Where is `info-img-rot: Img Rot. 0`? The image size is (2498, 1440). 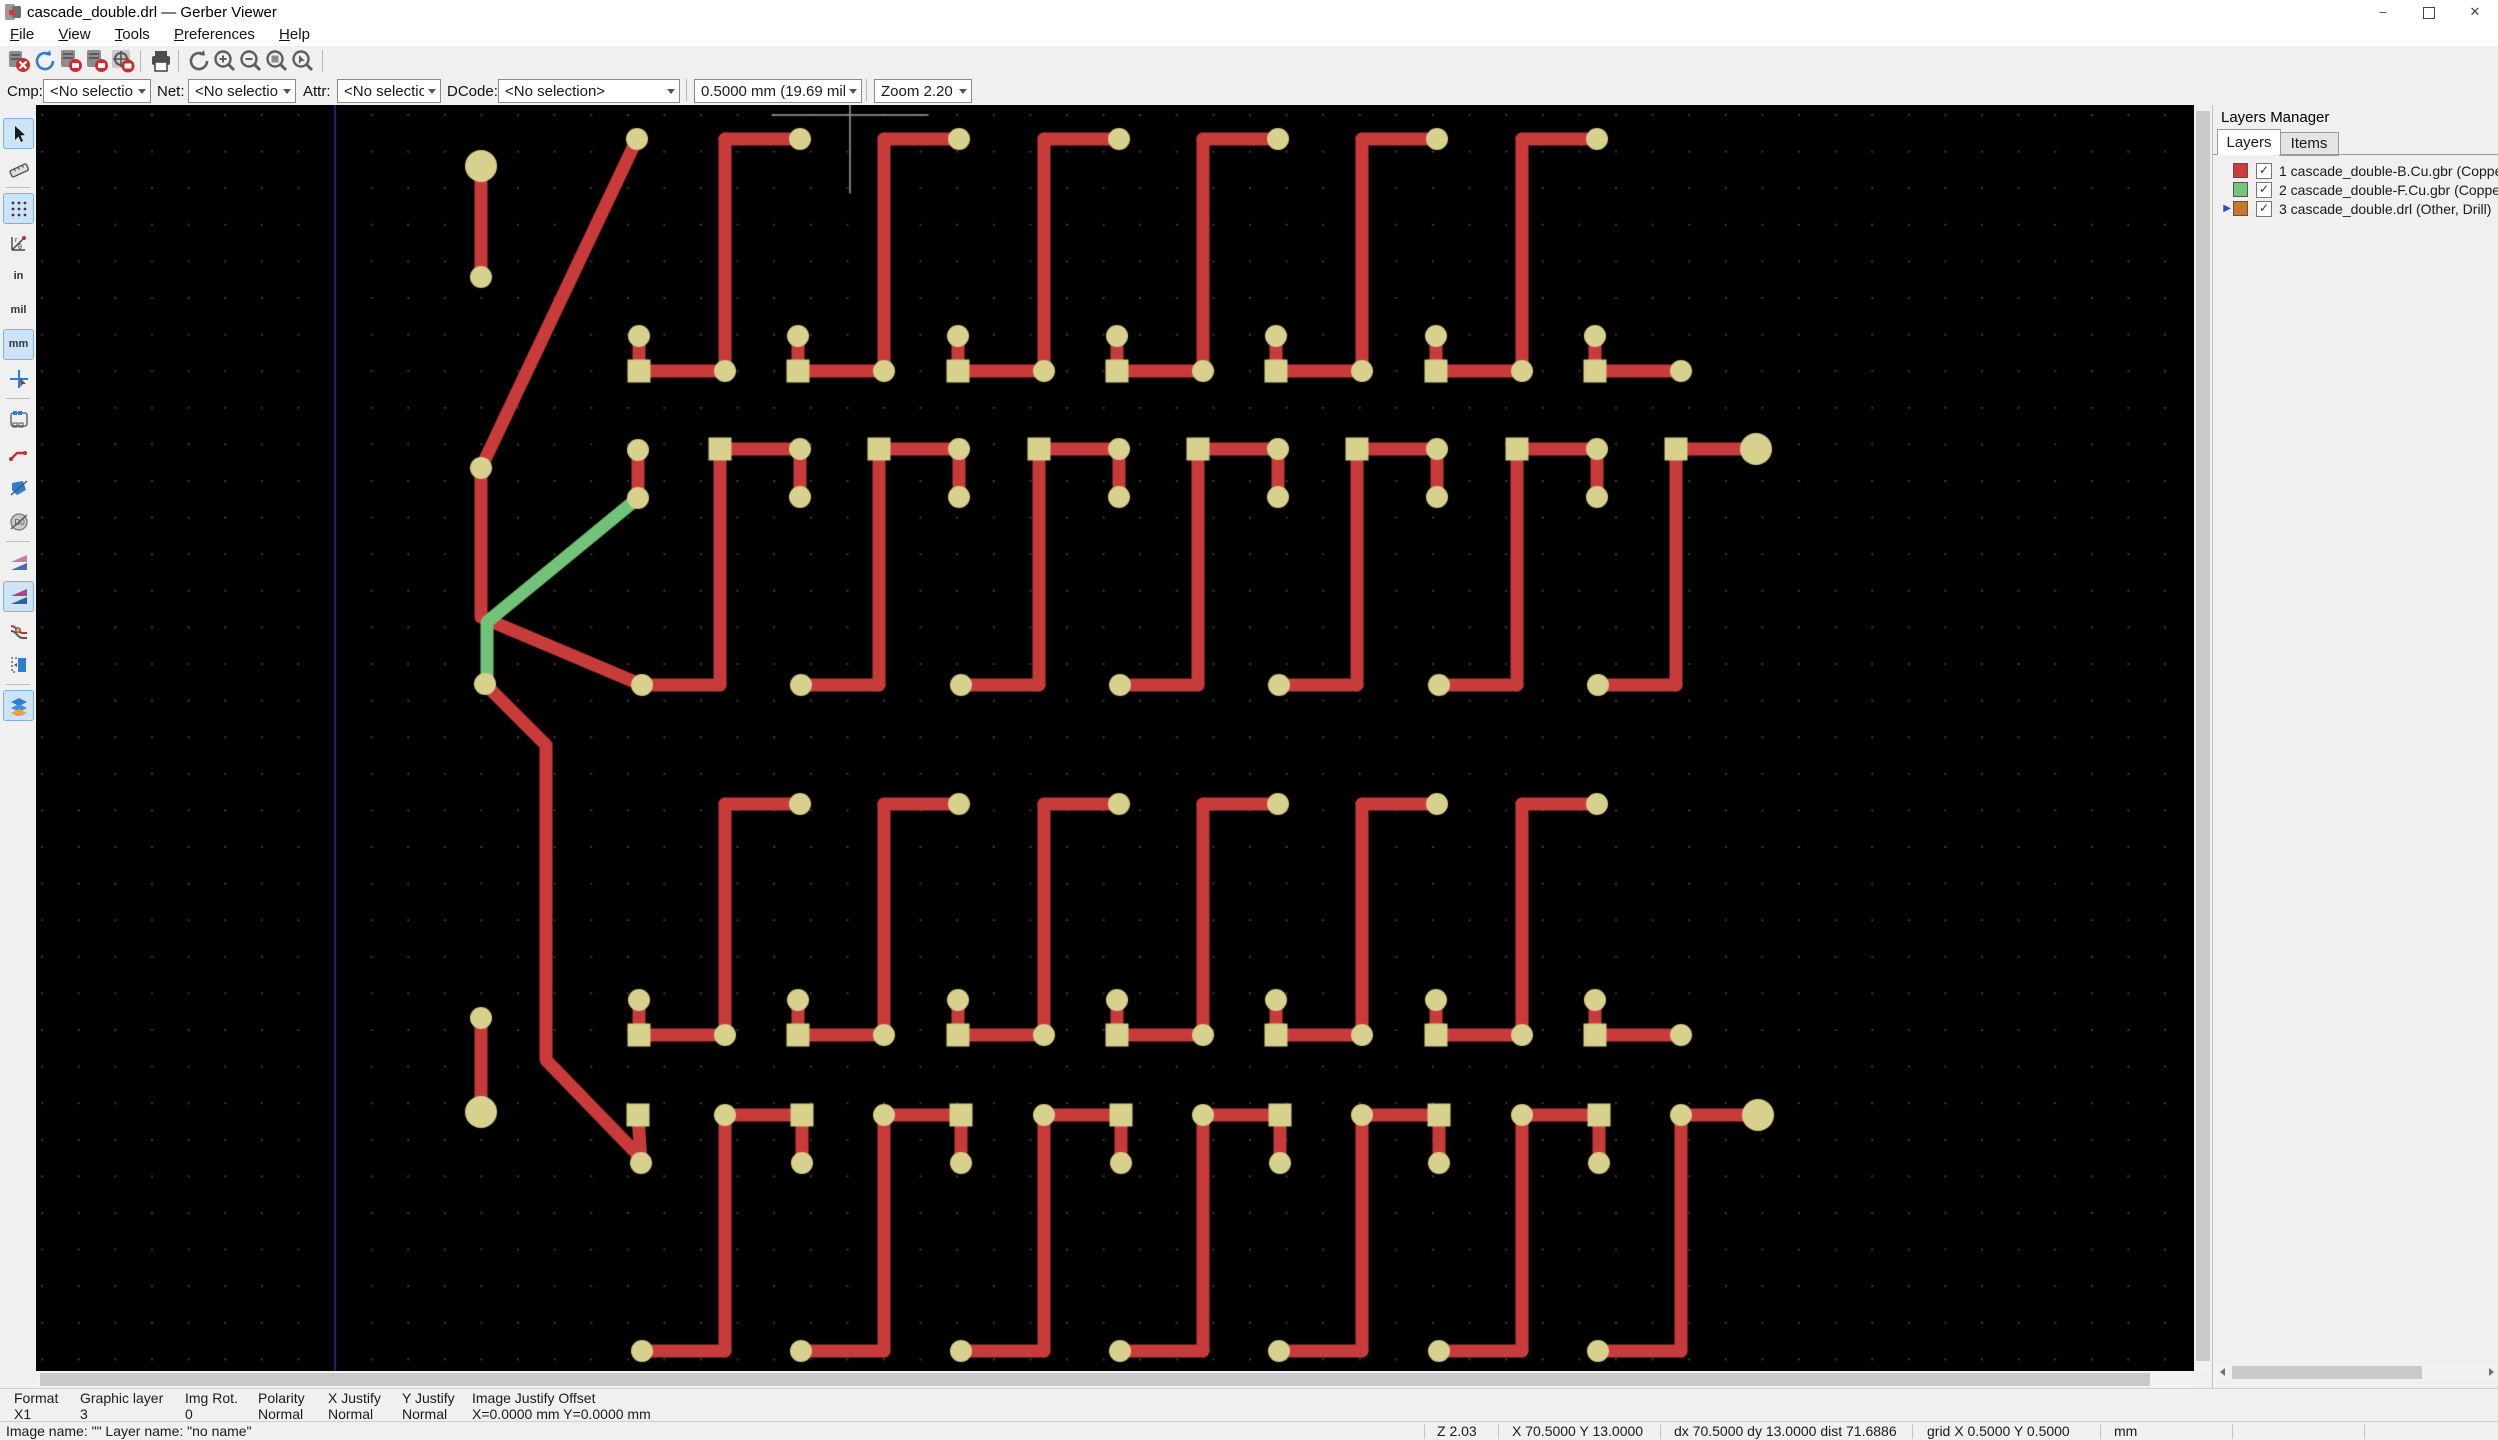 info-img-rot: Img Rot. 0 is located at coordinates (211, 1406).